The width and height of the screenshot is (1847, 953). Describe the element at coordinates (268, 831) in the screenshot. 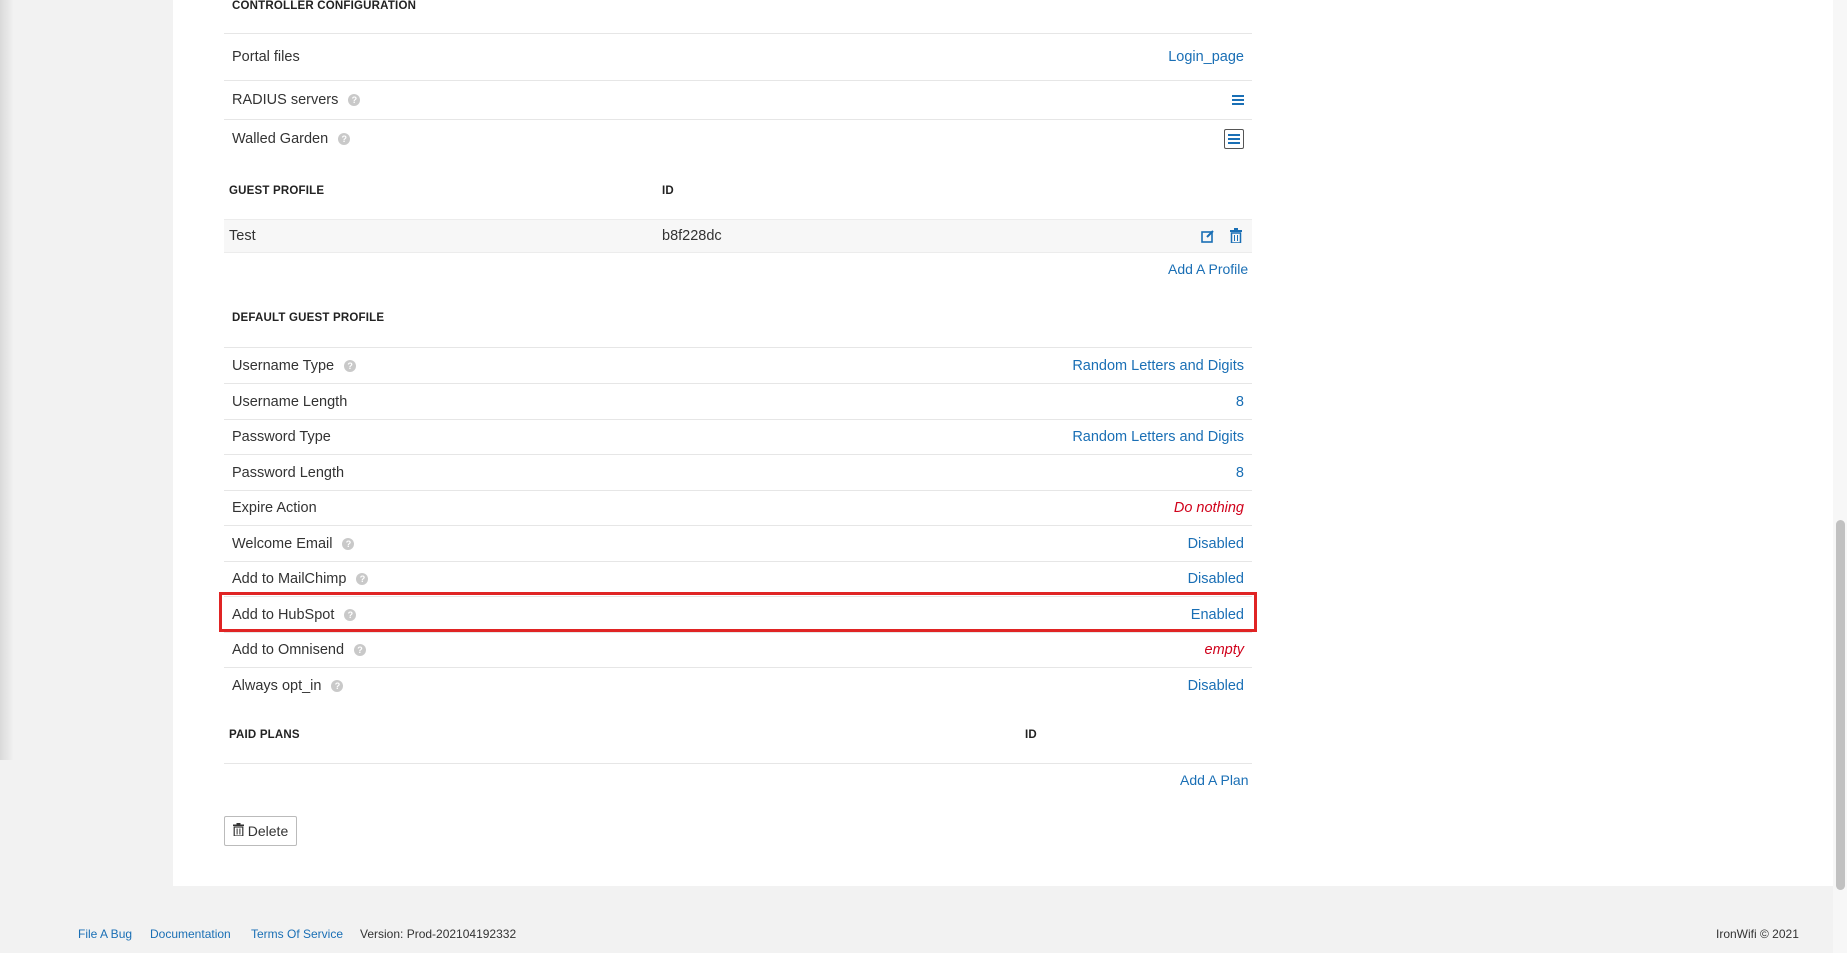

I see `delete-label: Delete` at that location.